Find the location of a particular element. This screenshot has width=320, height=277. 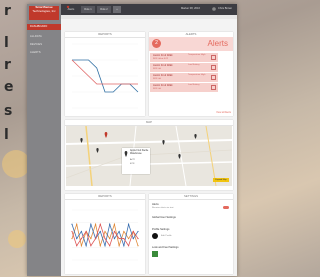

bg-letter: r is located at coordinates (7, 11).